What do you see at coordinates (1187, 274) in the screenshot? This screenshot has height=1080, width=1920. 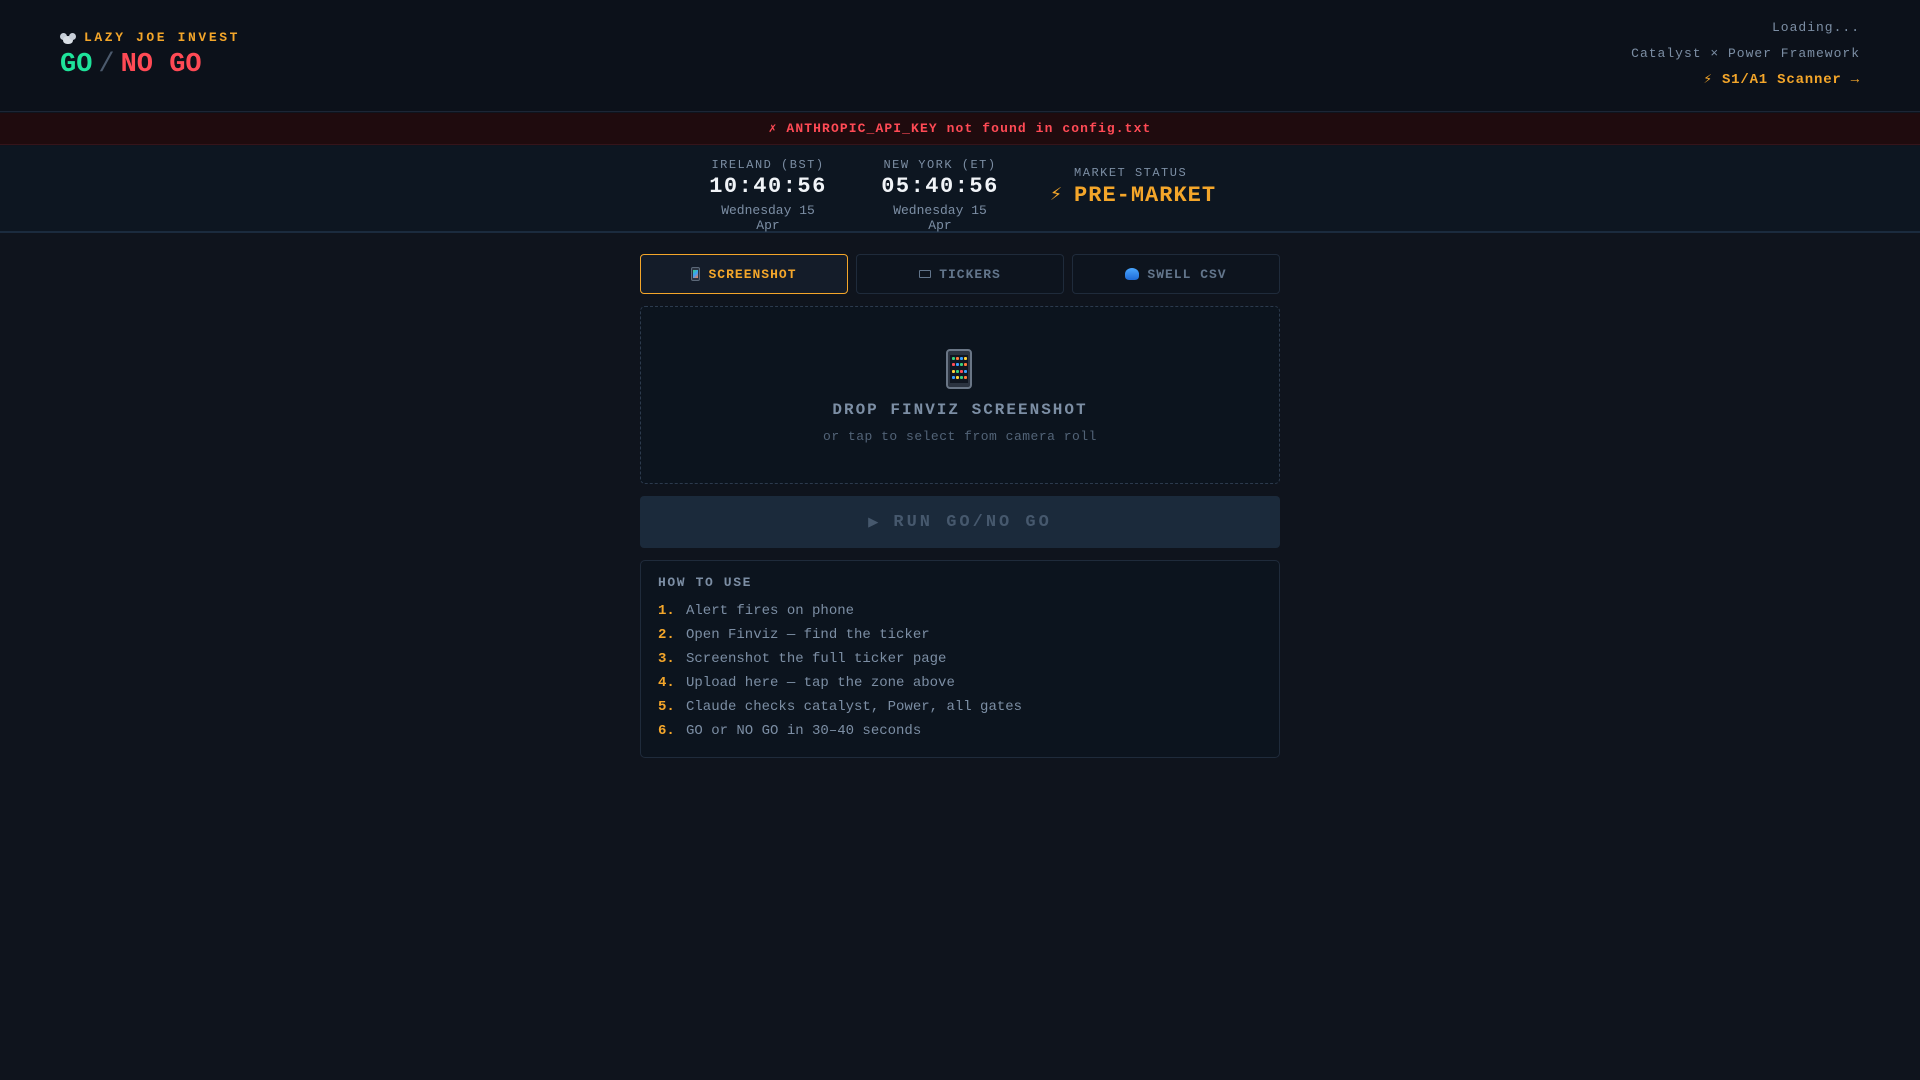 I see `tab-swell-csv-label: SWELL CSV` at bounding box center [1187, 274].